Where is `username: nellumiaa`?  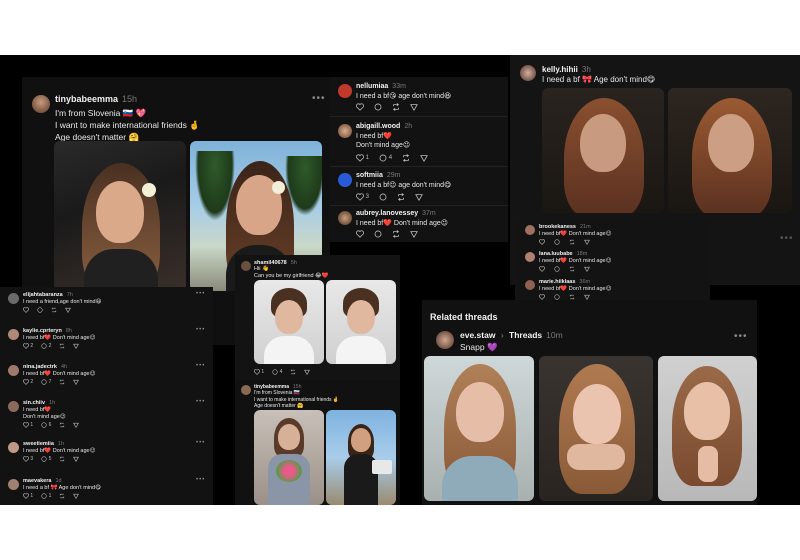
username: nellumiaa is located at coordinates (372, 86).